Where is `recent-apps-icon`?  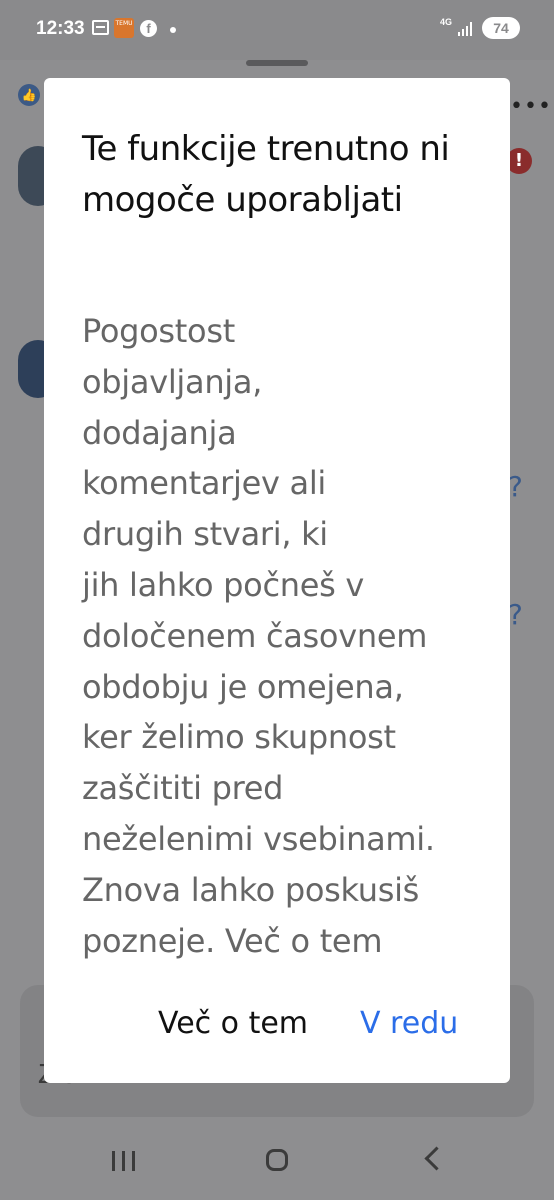 recent-apps-icon is located at coordinates (124, 1161).